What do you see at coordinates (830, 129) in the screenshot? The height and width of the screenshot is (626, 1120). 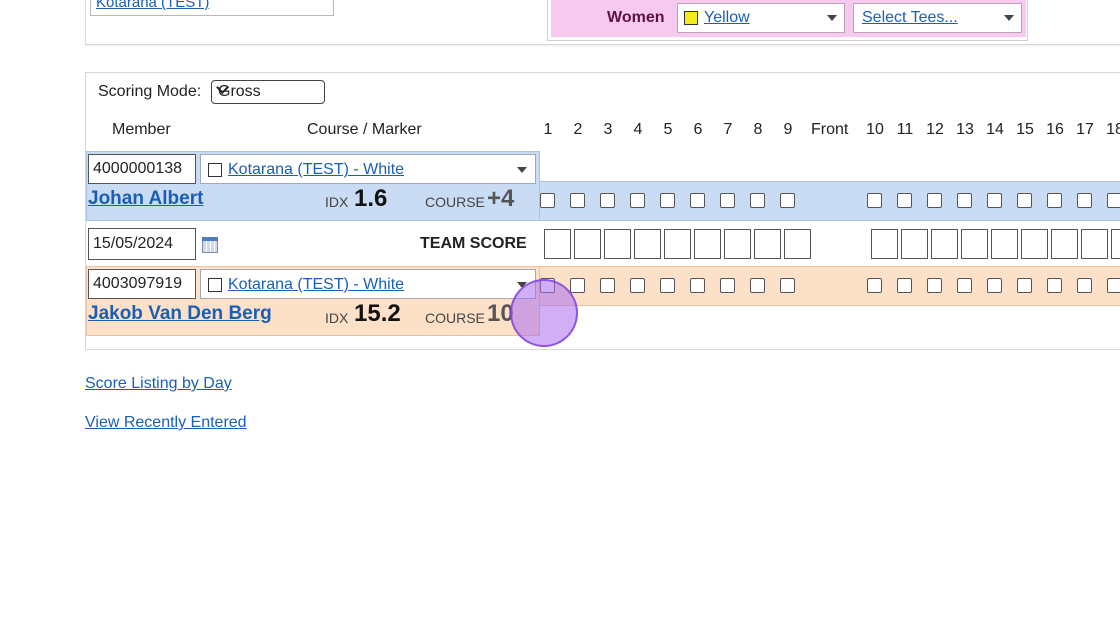 I see `front-column-header: Front` at bounding box center [830, 129].